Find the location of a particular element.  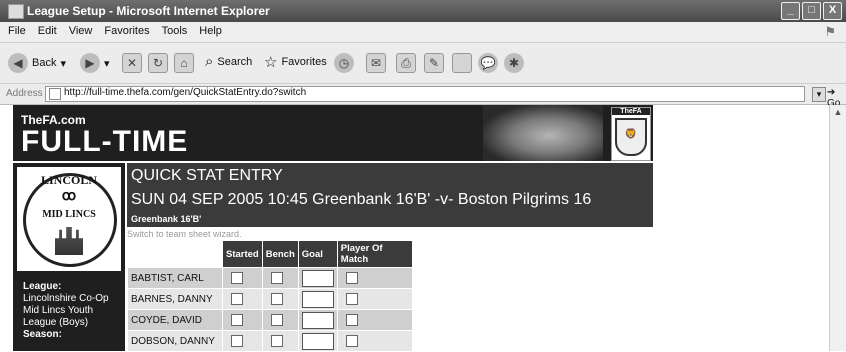

menu-edit: Edit is located at coordinates (47, 29).